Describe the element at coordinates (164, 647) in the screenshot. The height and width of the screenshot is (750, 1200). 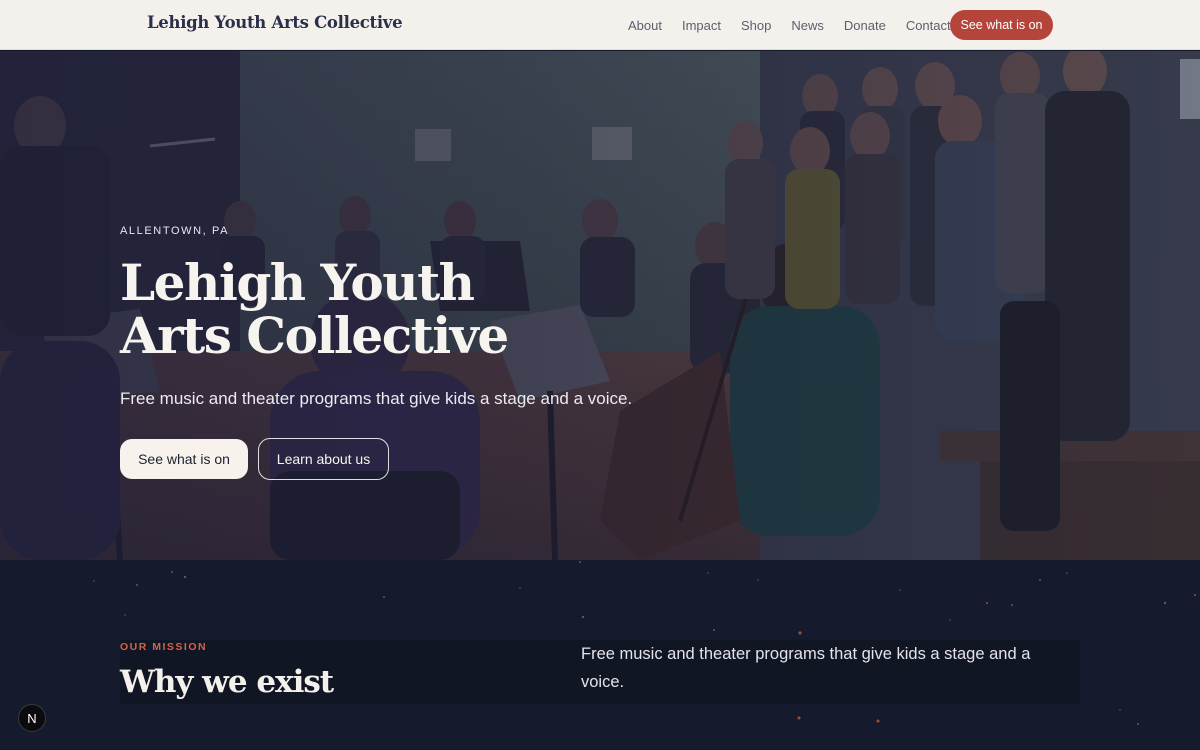
I see `mission-eyebrow: OUR MISSION` at that location.